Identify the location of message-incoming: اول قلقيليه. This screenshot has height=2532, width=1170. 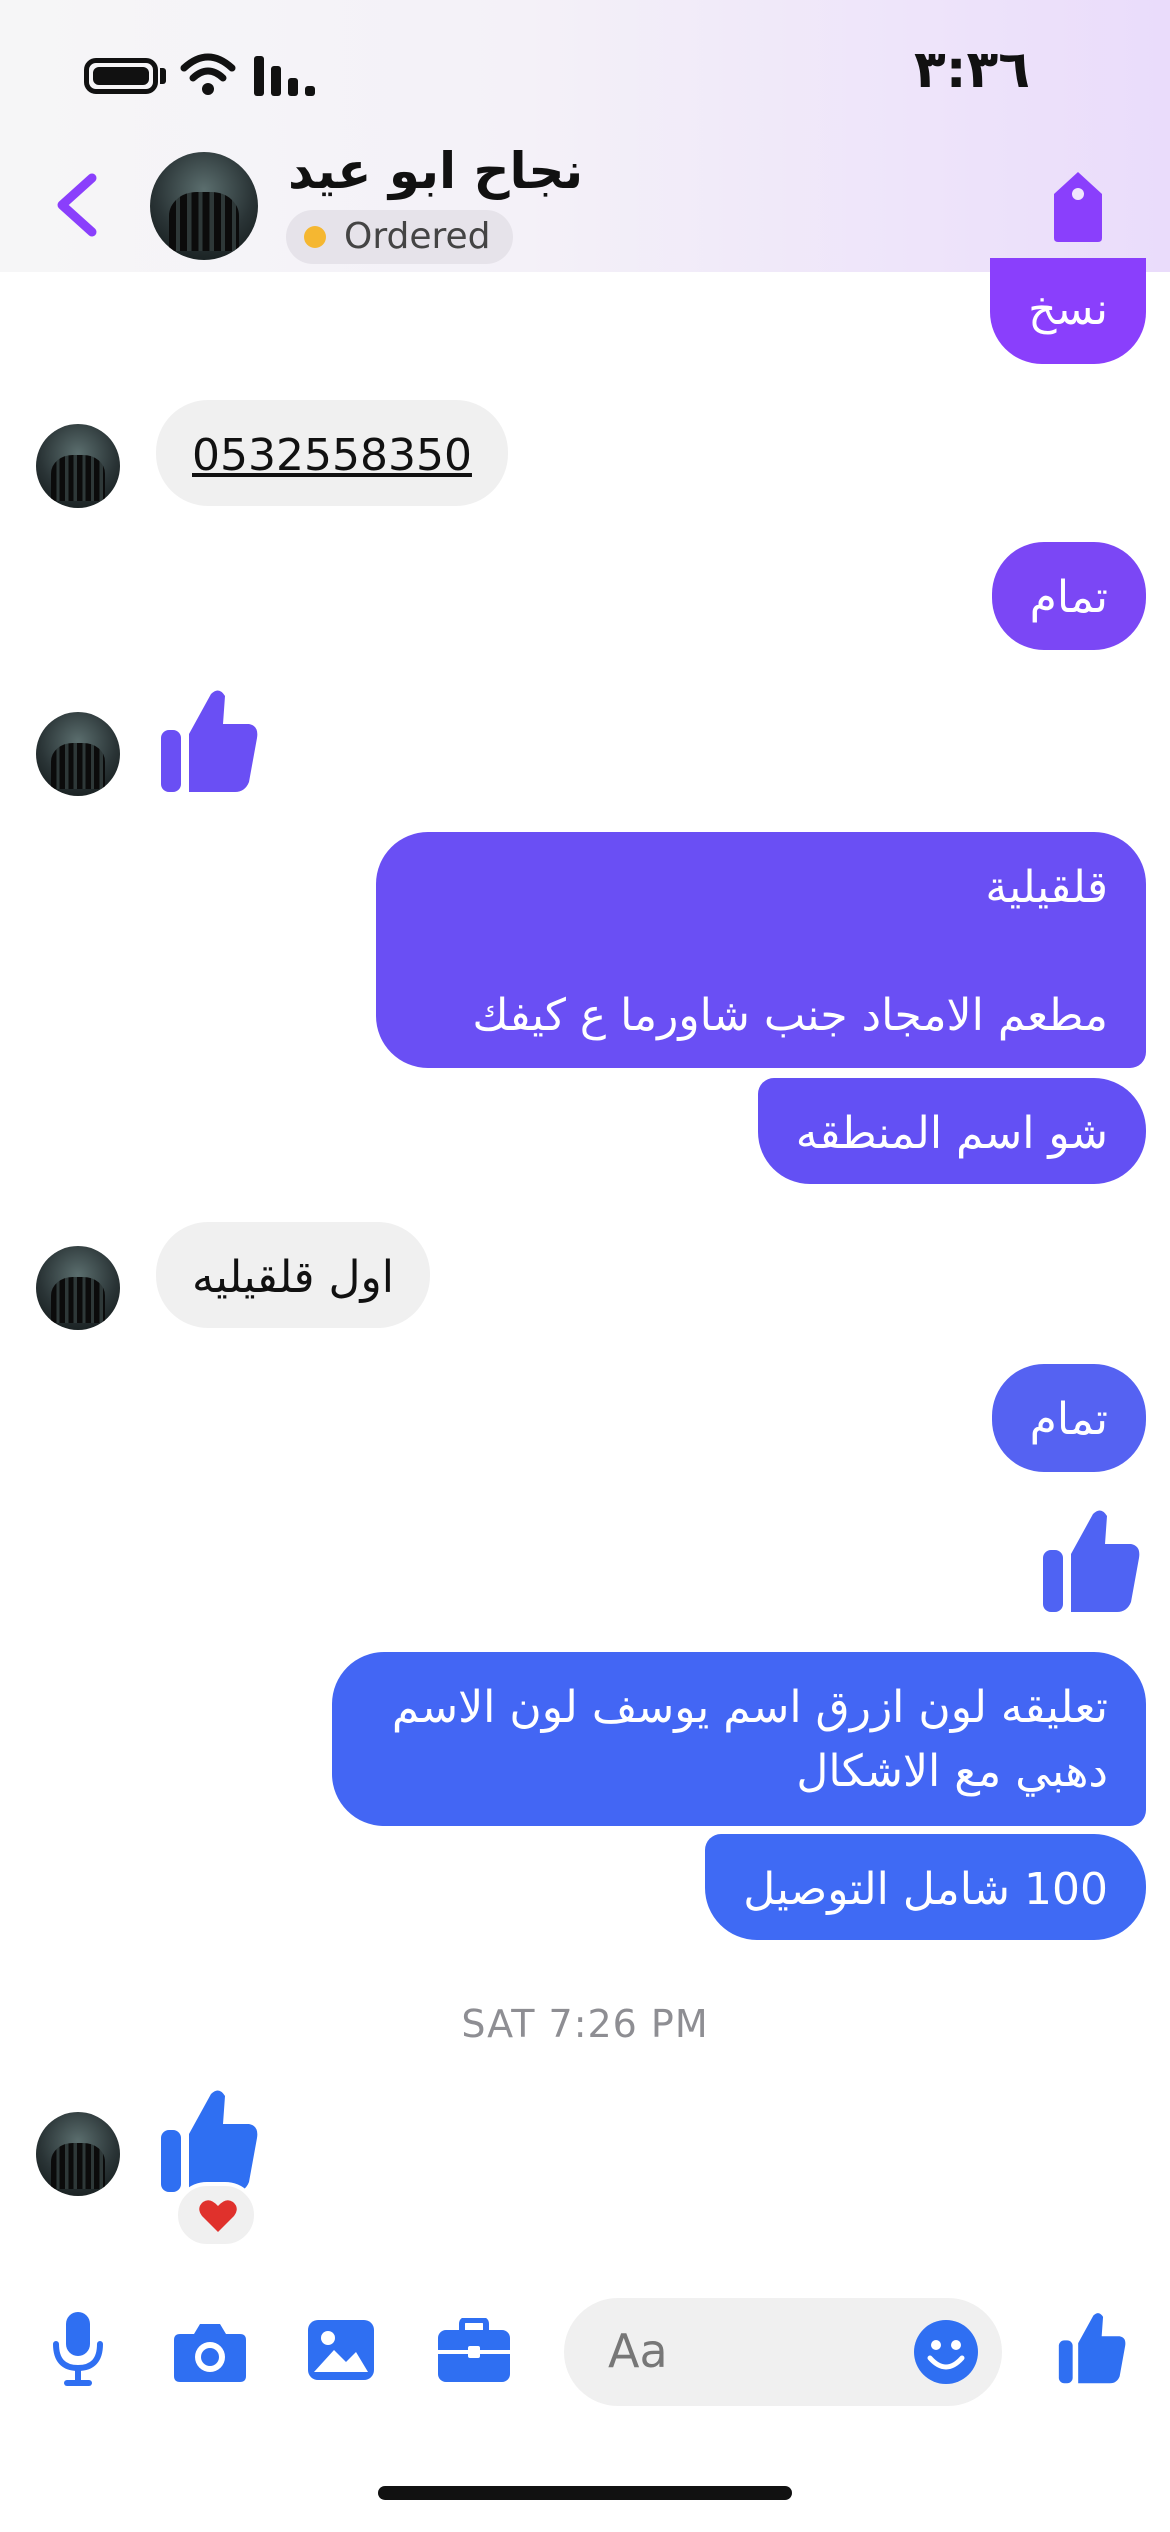
(293, 1275).